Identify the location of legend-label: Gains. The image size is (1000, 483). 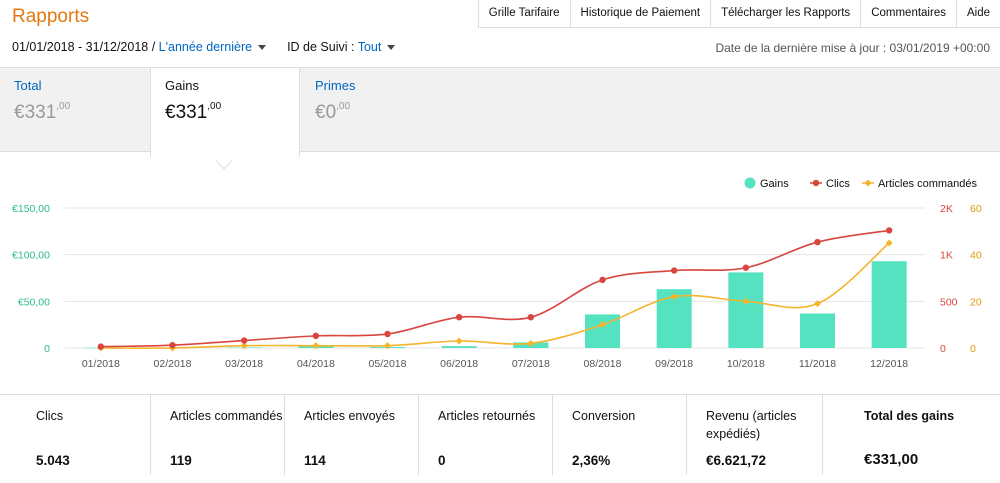
(774, 184).